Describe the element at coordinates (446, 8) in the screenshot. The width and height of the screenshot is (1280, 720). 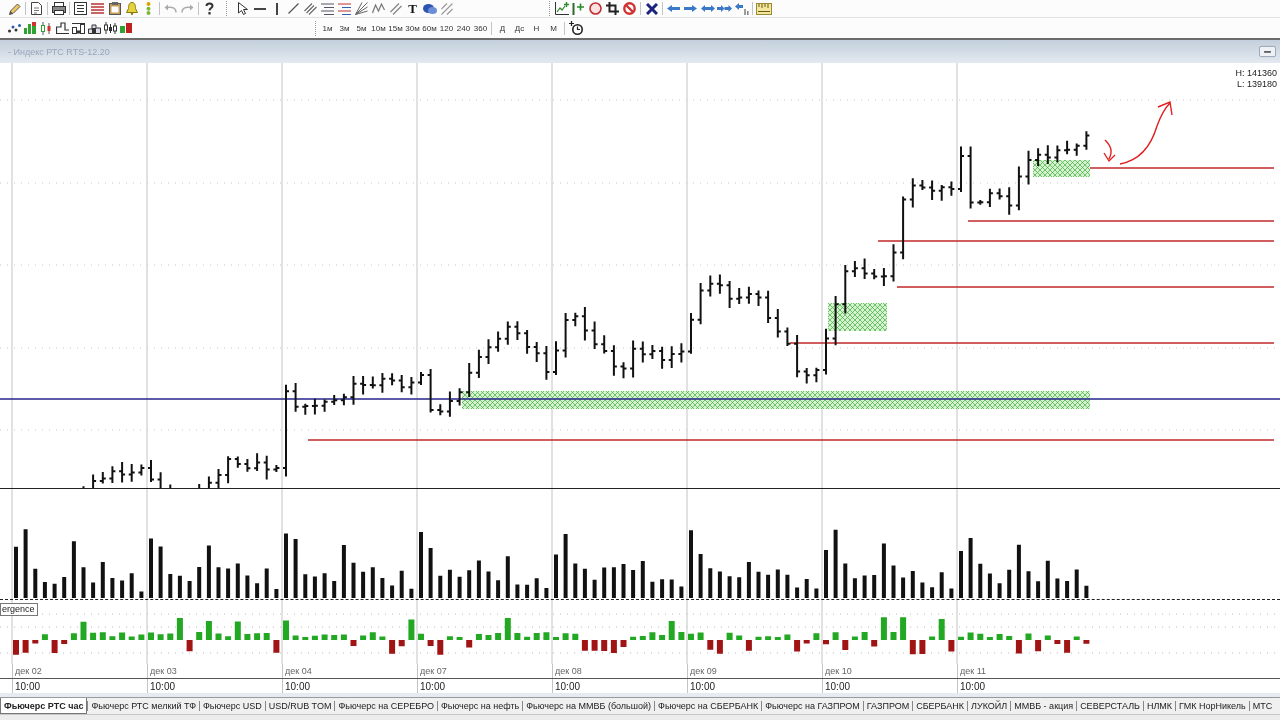
I see `hatch-icon` at that location.